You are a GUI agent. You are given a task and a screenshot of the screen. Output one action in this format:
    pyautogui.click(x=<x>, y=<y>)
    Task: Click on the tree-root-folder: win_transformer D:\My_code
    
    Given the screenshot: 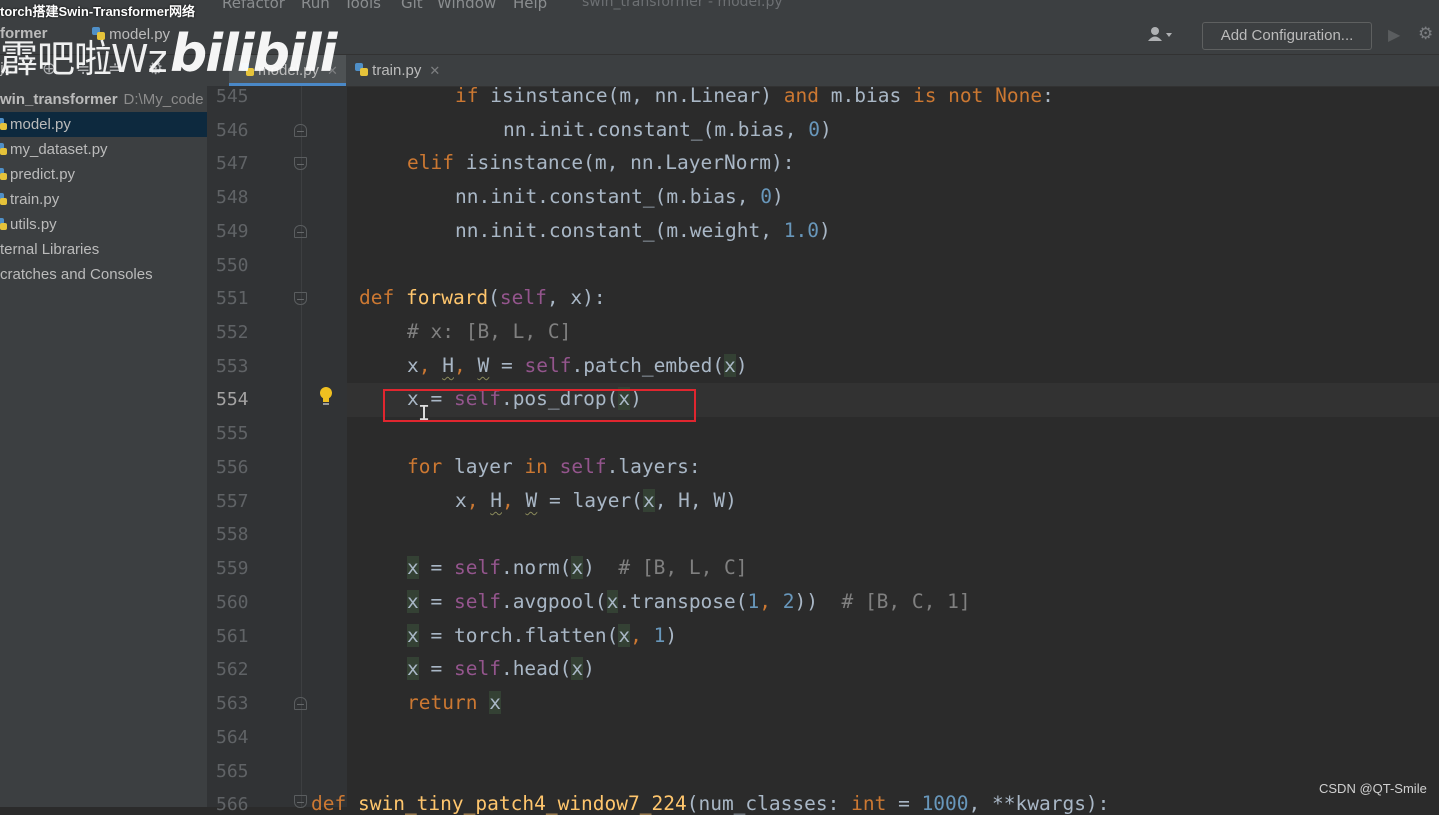 What is the action you would take?
    pyautogui.click(x=103, y=99)
    